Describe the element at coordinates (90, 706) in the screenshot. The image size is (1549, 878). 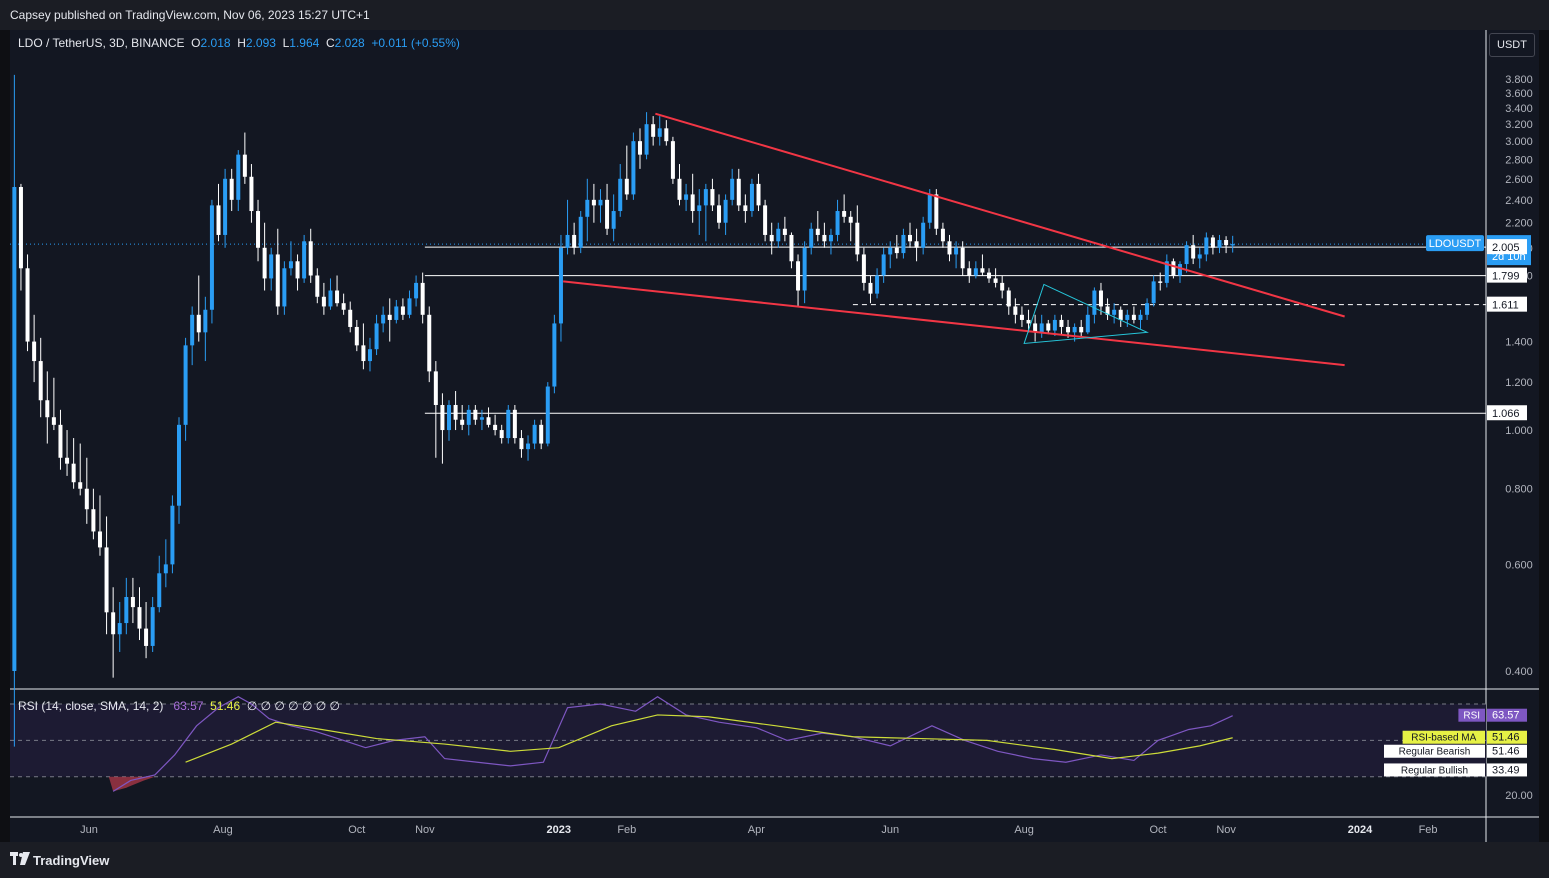
I see `rsi-title: RSI (14, close, SMA, 14, 2)` at that location.